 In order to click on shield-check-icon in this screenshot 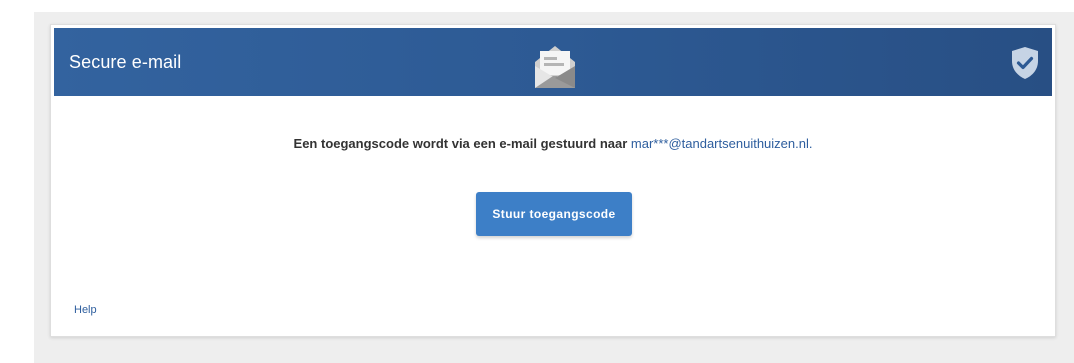, I will do `click(1025, 63)`.